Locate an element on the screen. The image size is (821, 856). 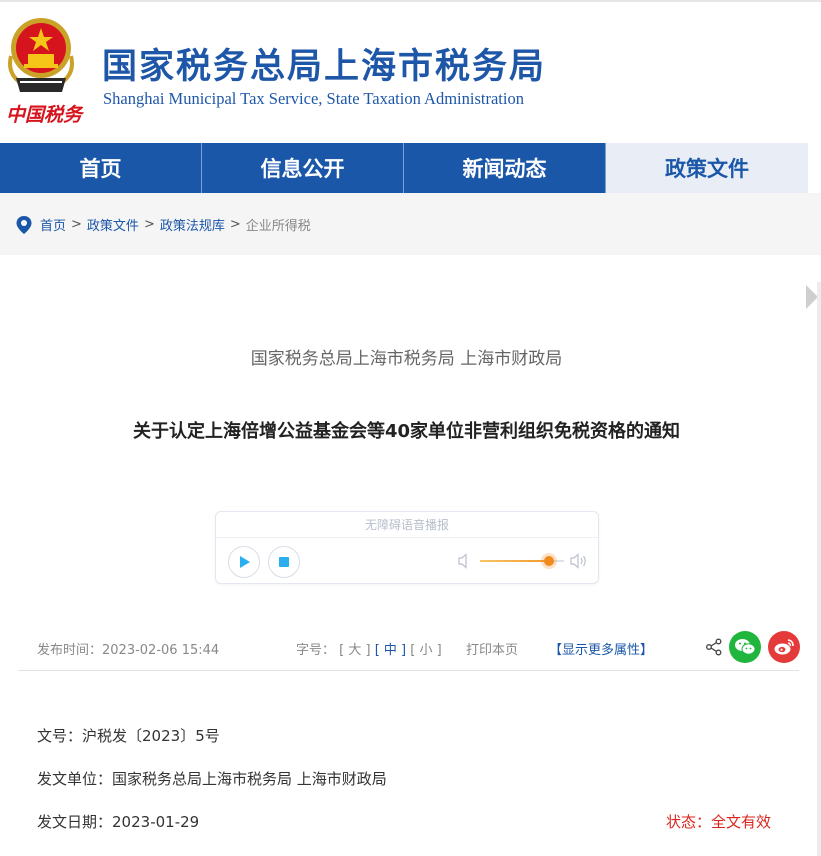
print-page-link: 打印本页 is located at coordinates (492, 648).